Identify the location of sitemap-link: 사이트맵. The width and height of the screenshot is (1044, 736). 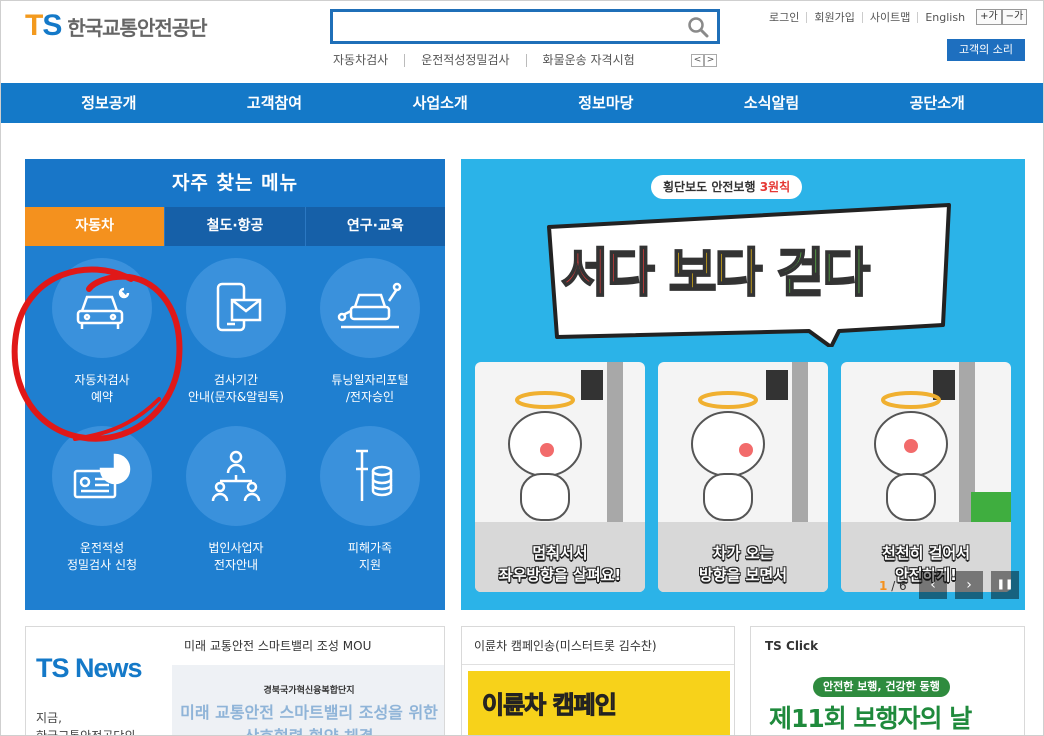
(889, 17).